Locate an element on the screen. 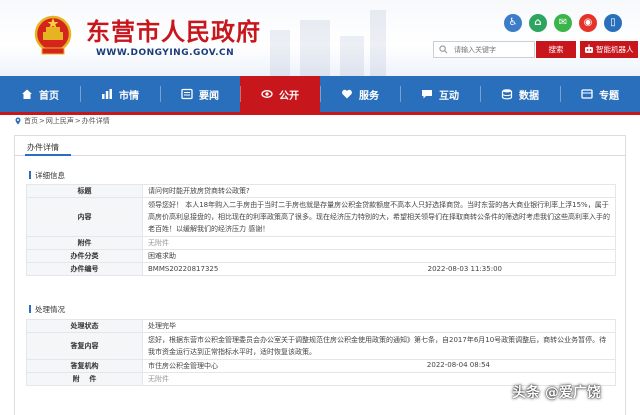  nav-label: 互动 is located at coordinates (449, 96).